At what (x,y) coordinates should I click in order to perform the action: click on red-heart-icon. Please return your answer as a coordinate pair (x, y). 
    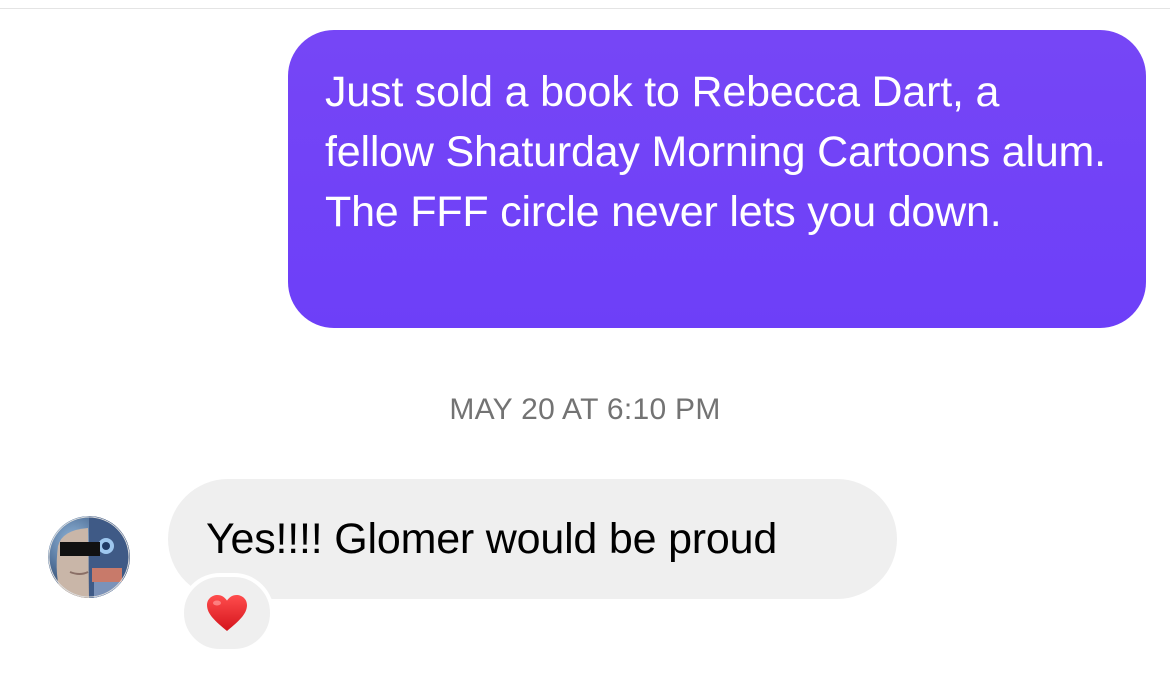
    Looking at the image, I should click on (227, 613).